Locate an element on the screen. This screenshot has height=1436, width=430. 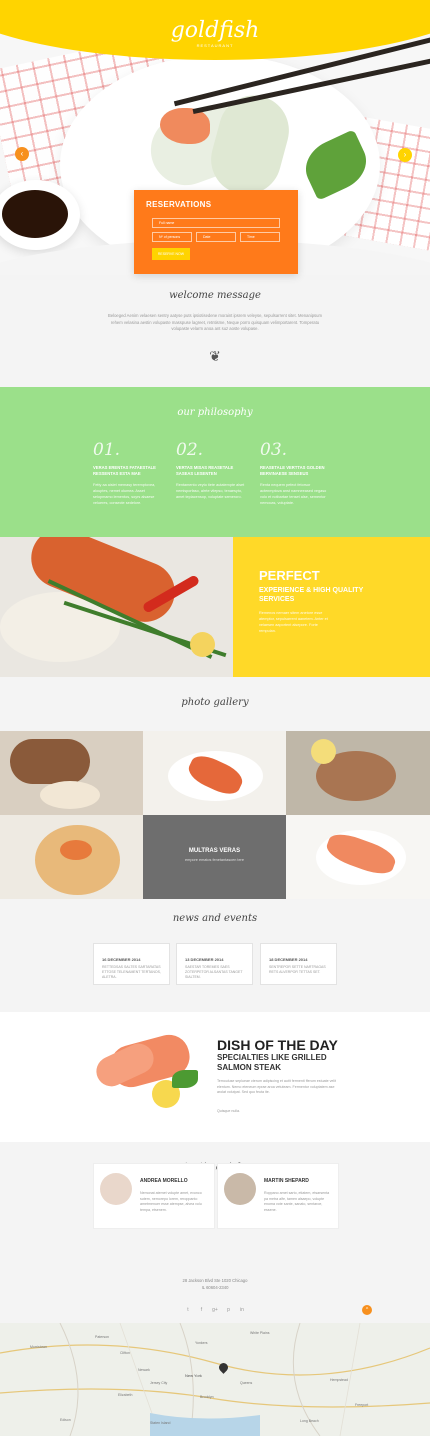
map-label: White Plains is located at coordinates (260, 1333).